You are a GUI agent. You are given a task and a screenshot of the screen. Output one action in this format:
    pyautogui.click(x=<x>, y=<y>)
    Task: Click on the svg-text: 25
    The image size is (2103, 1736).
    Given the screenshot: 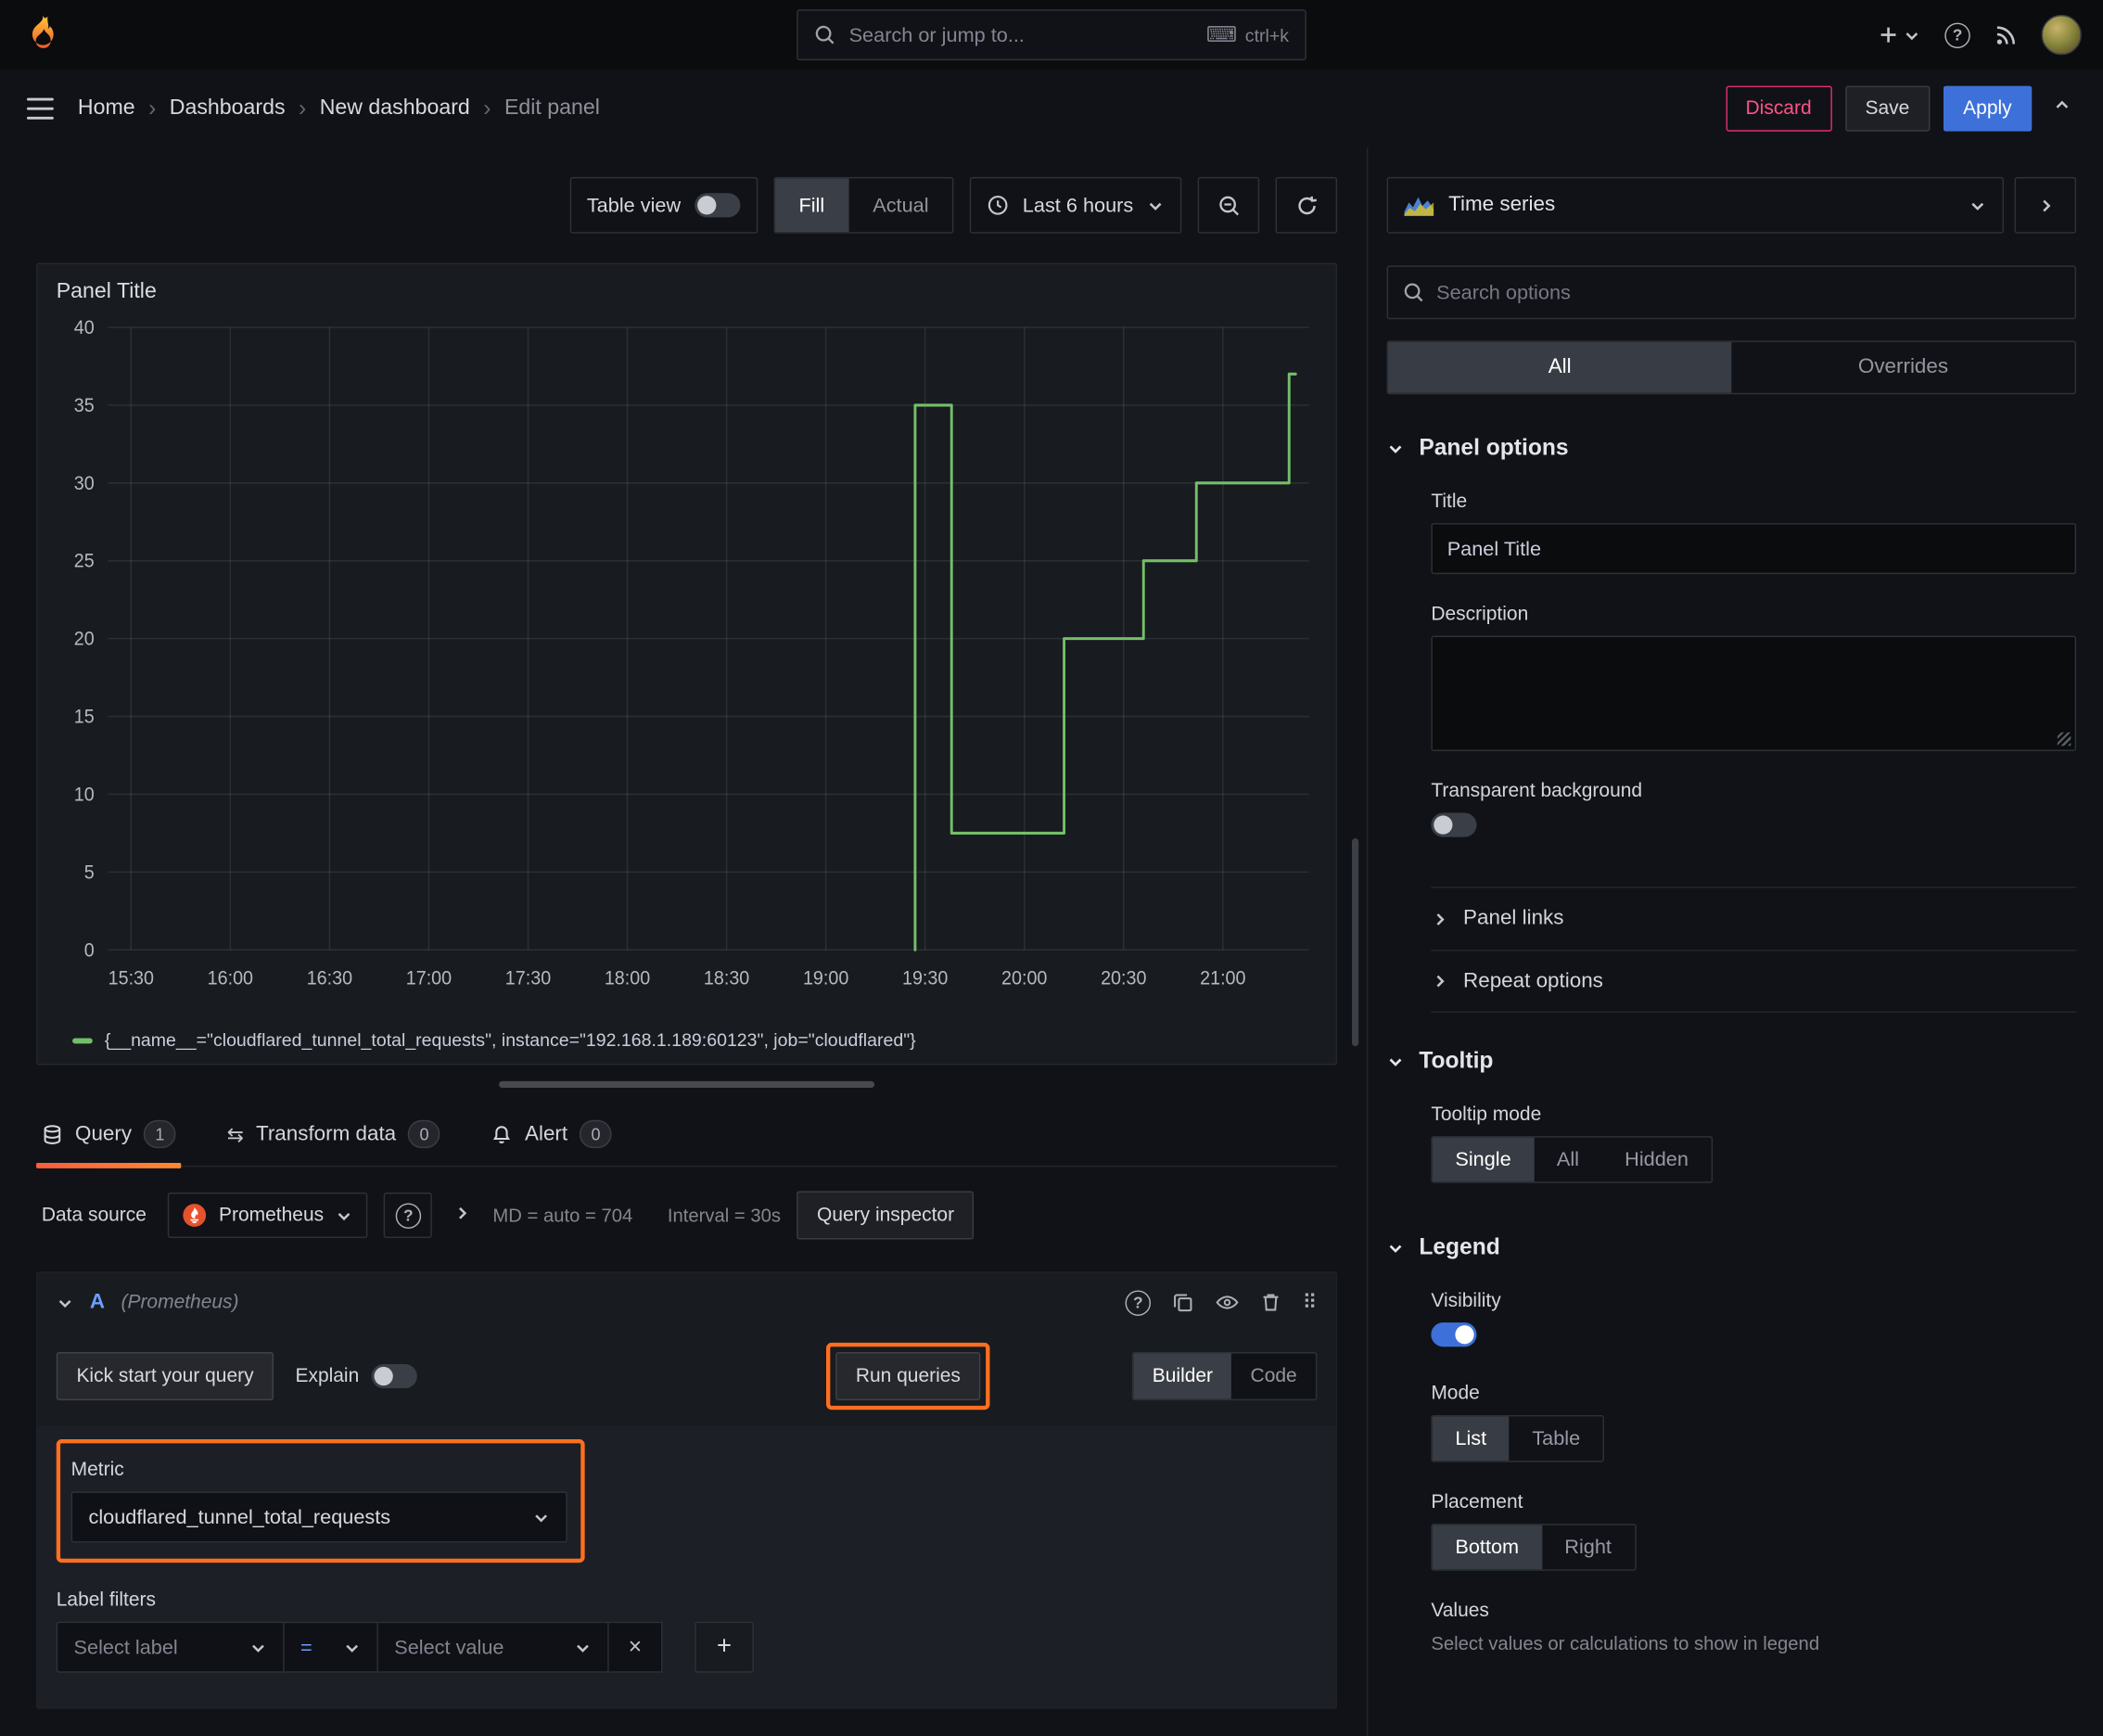 What is the action you would take?
    pyautogui.click(x=84, y=562)
    